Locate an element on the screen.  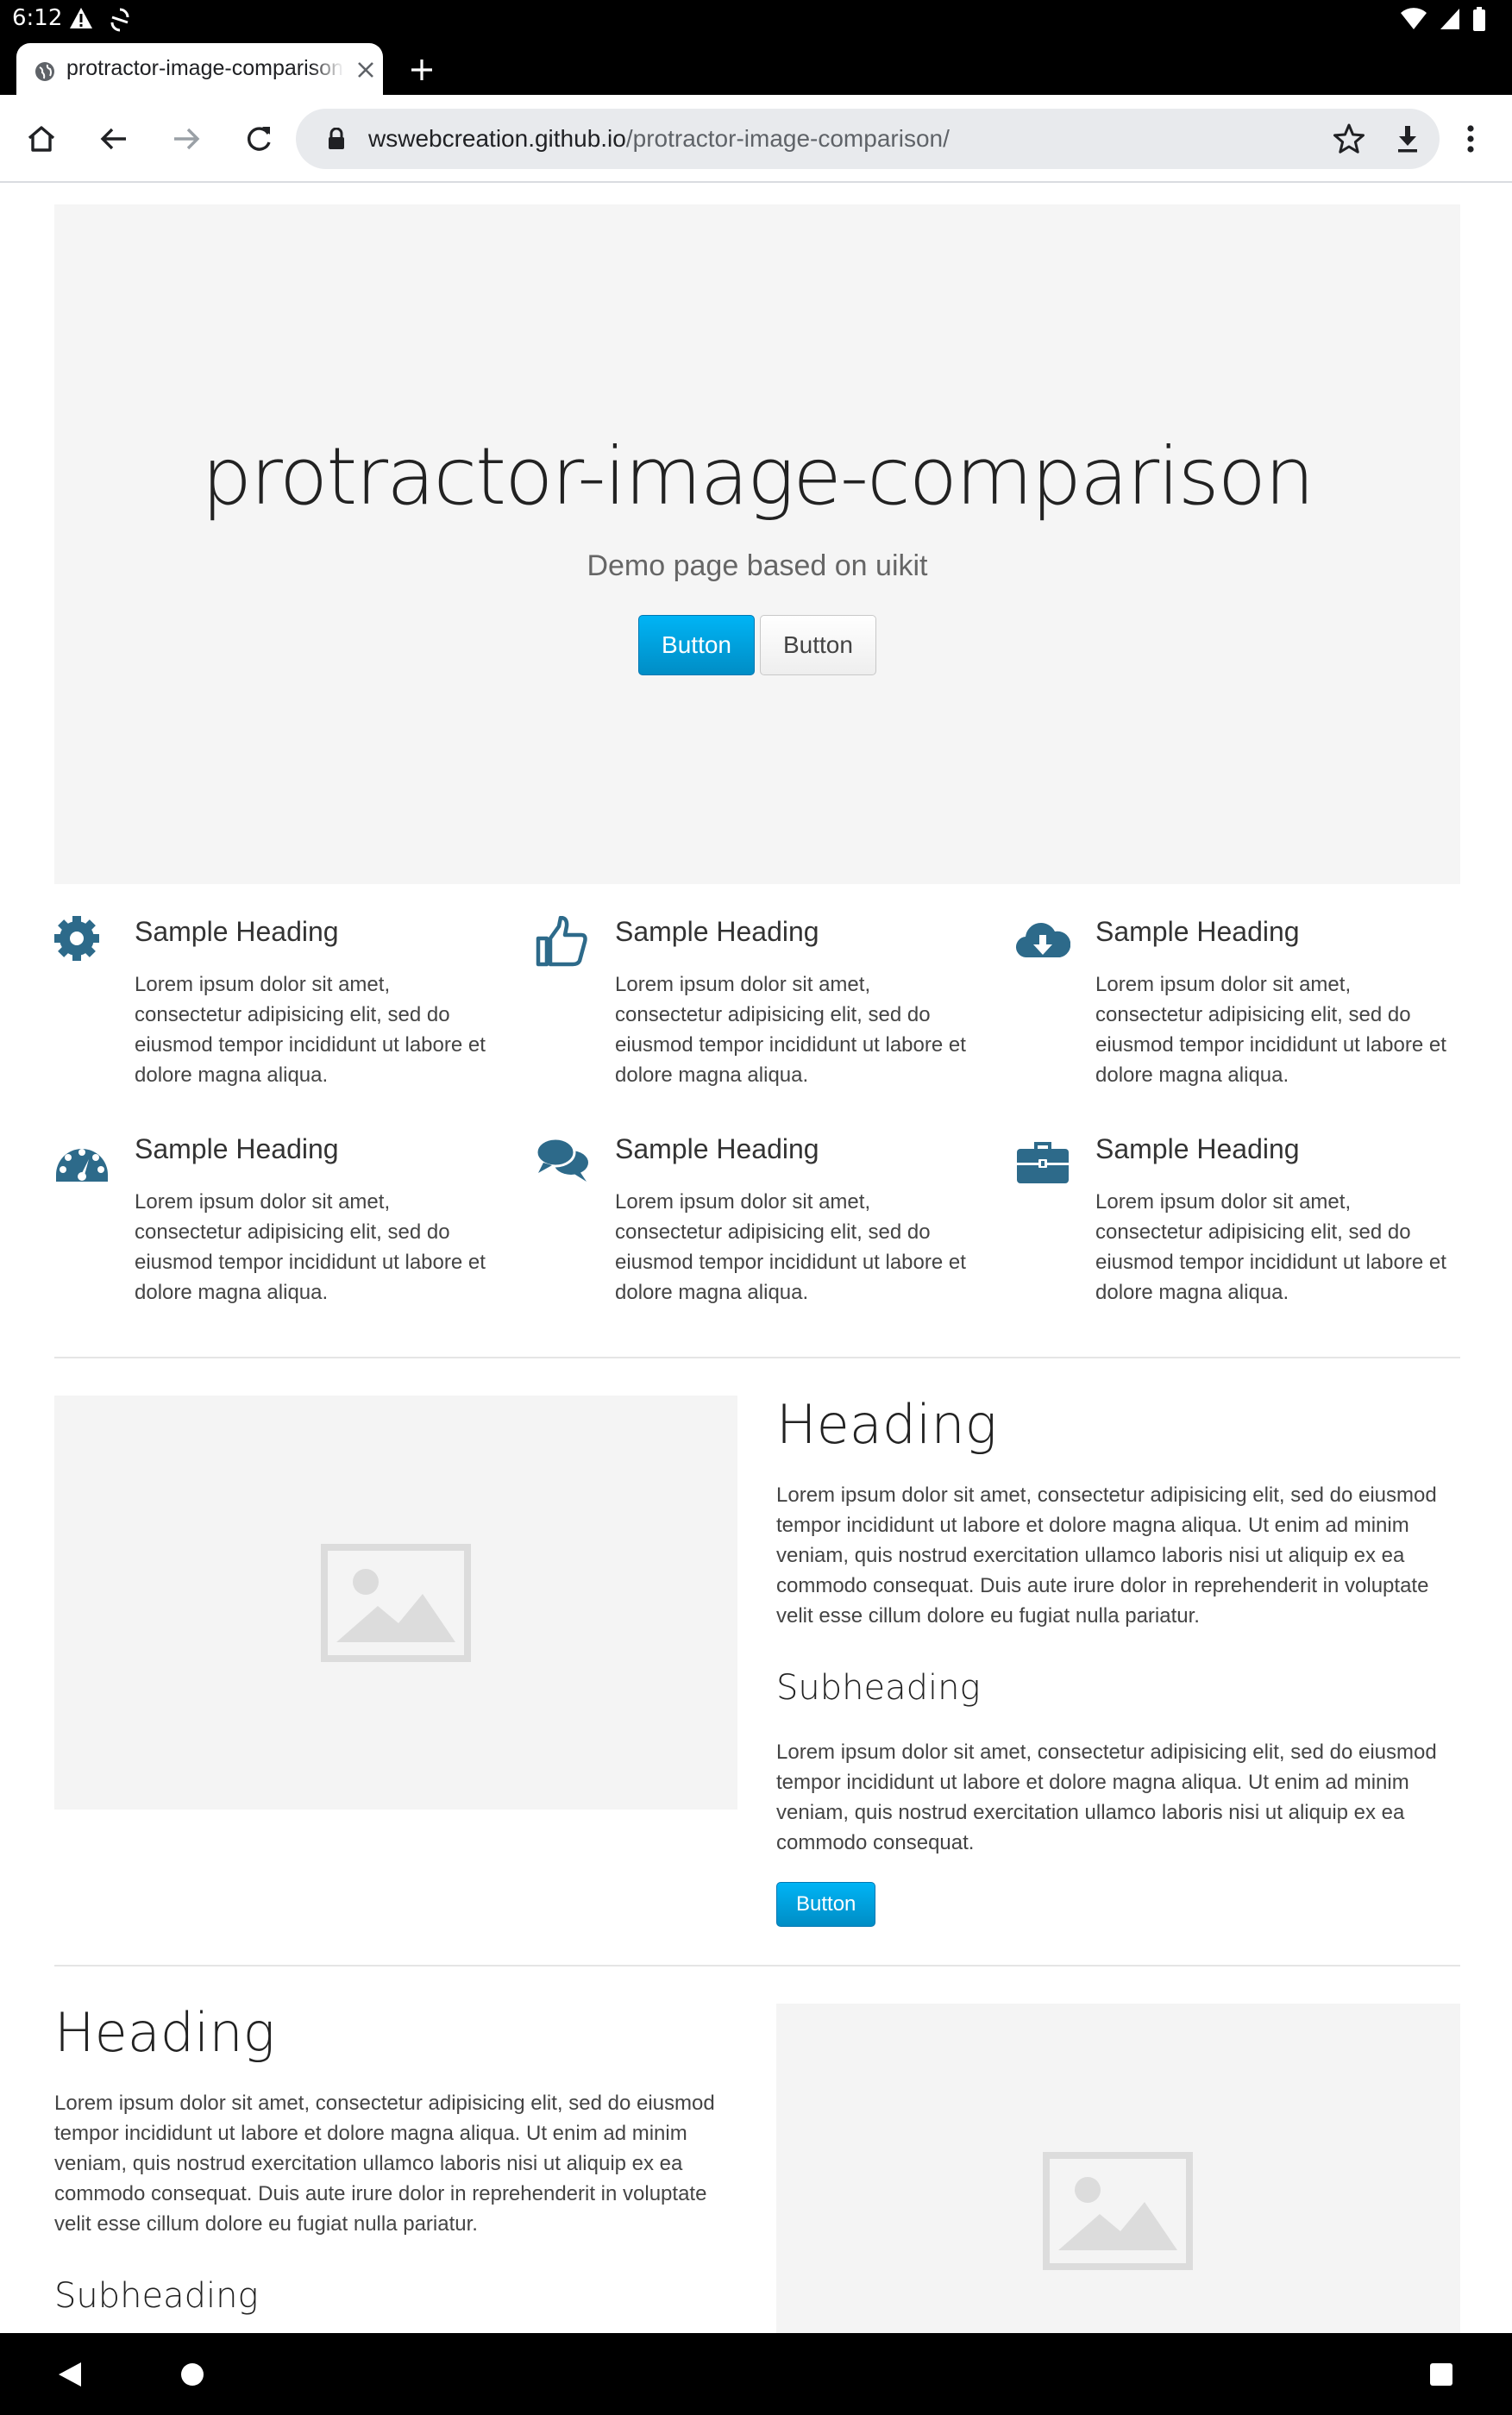
sync-icon is located at coordinates (119, 20).